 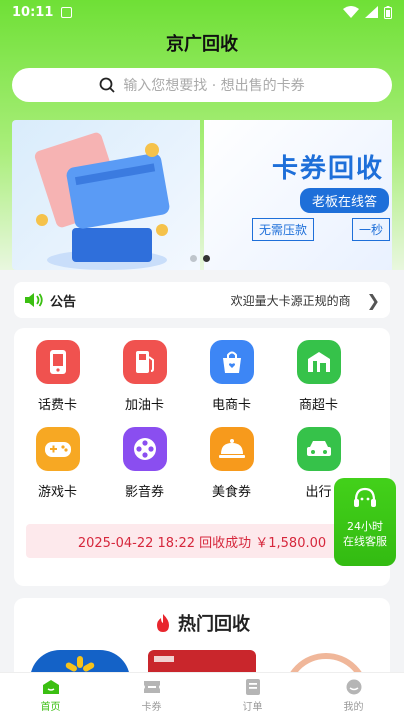 I want to click on search-icon, so click(x=107, y=85).